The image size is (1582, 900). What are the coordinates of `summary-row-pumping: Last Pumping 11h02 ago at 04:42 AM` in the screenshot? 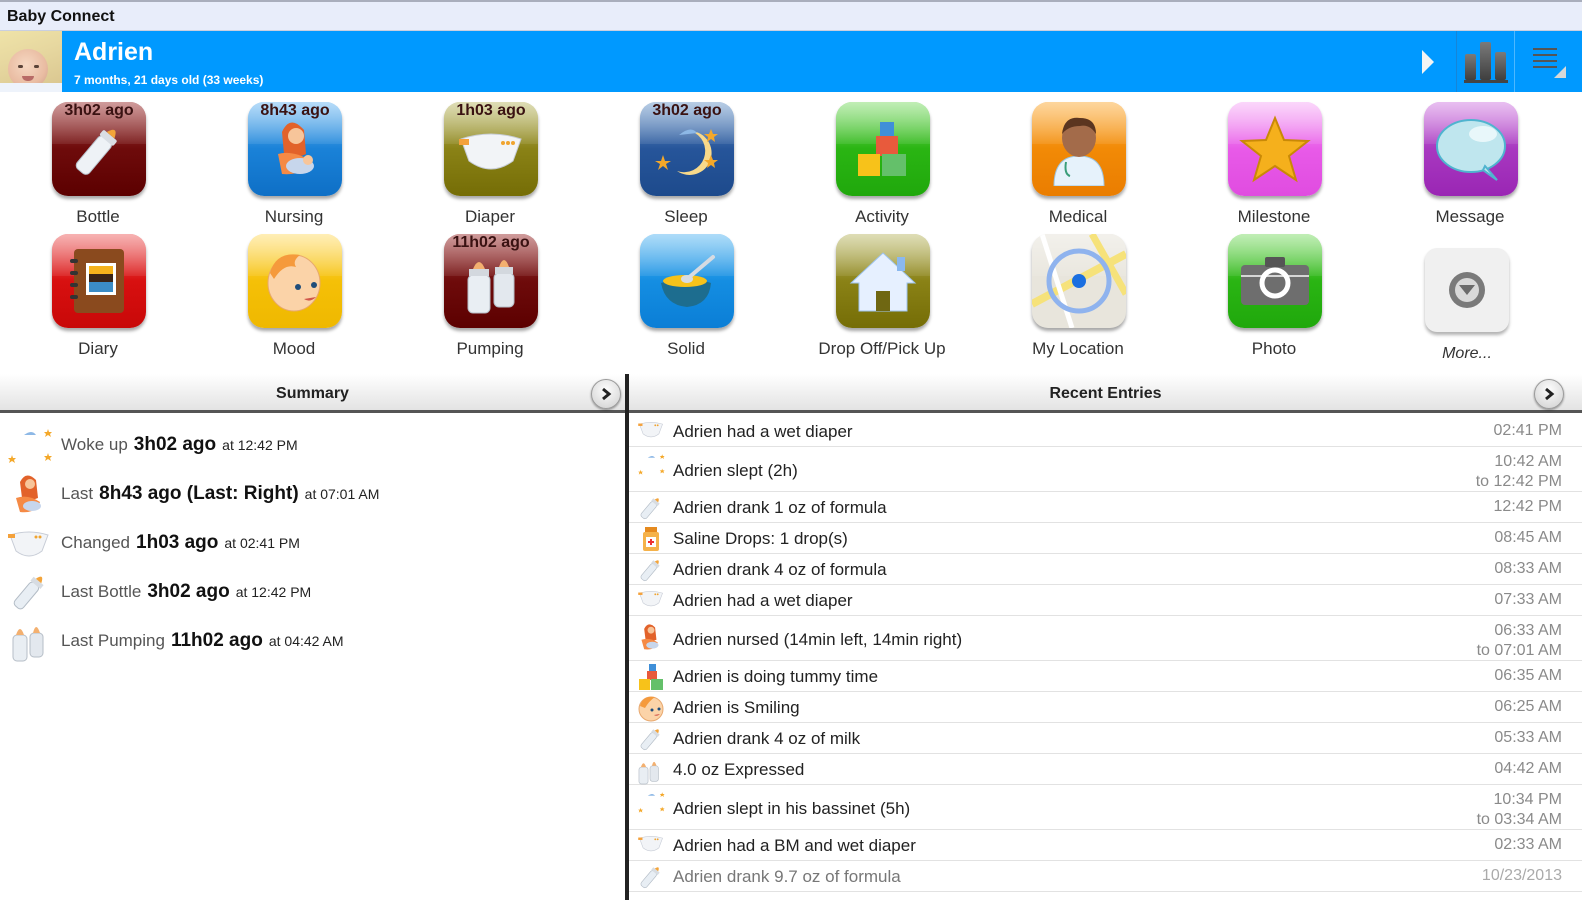 It's located at (312, 641).